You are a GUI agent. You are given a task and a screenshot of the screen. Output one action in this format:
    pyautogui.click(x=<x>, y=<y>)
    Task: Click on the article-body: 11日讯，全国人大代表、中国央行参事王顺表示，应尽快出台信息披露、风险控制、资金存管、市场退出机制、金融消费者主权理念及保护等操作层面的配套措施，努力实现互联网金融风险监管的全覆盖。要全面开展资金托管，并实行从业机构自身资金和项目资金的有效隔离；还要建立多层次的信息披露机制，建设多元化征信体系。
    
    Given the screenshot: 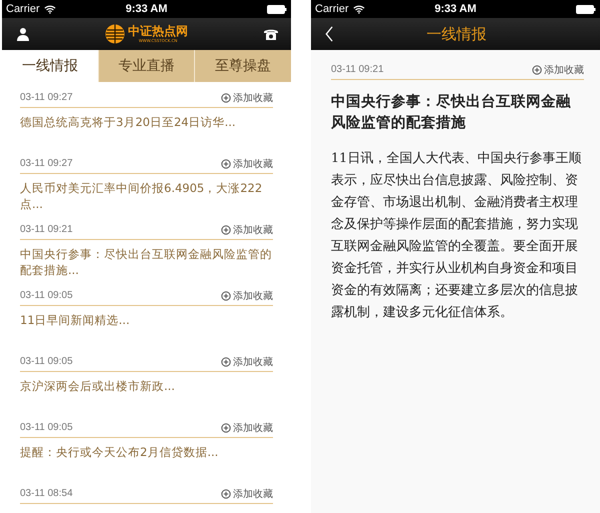 What is the action you would take?
    pyautogui.click(x=456, y=236)
    